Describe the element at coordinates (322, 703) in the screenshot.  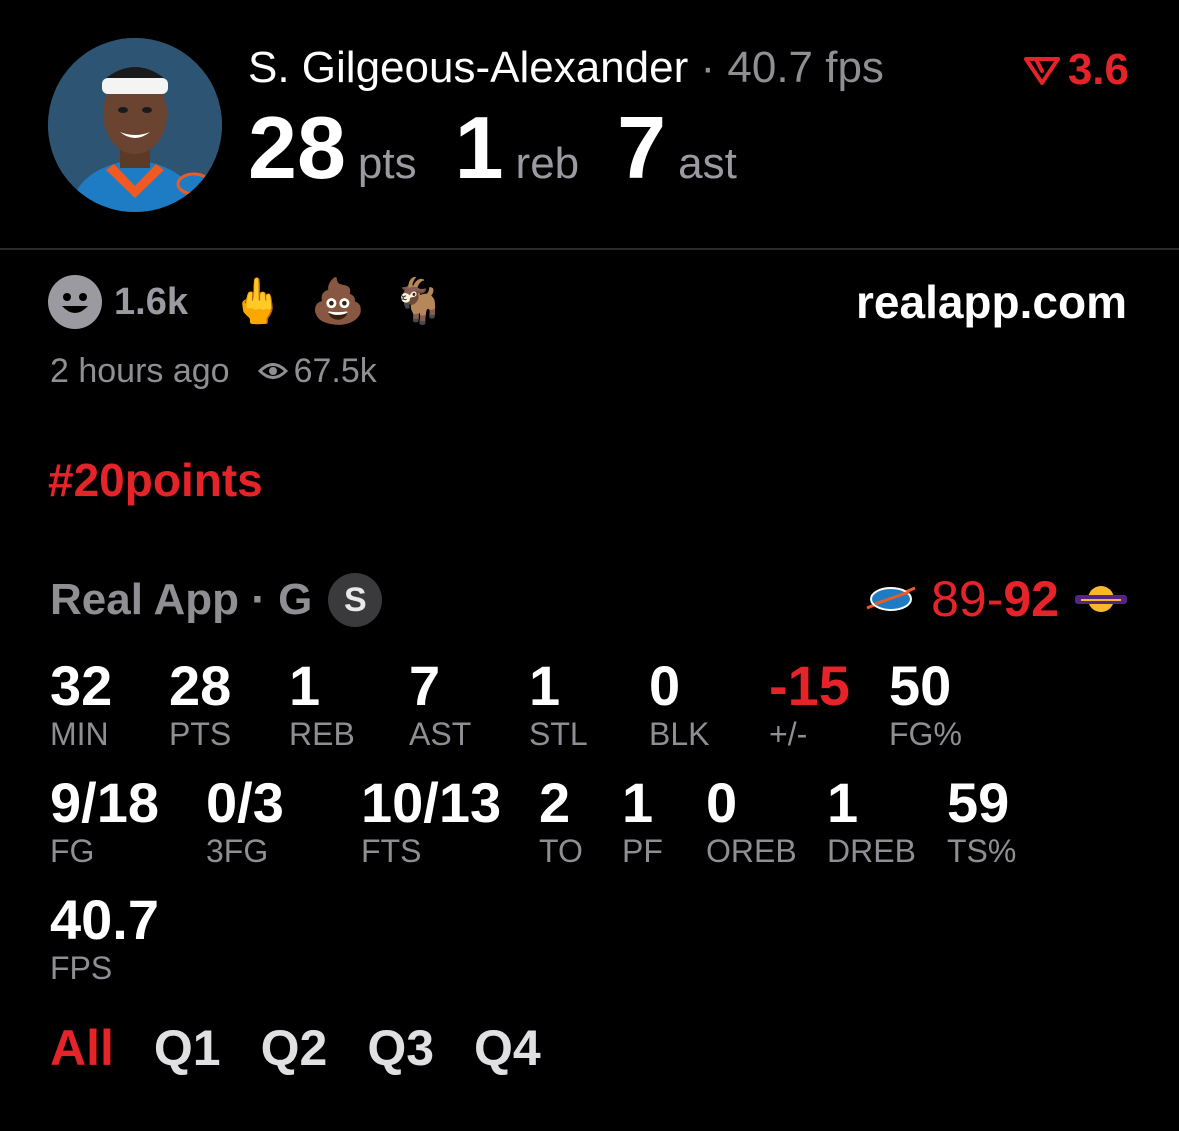
I see `stat-reb: 1 REB` at that location.